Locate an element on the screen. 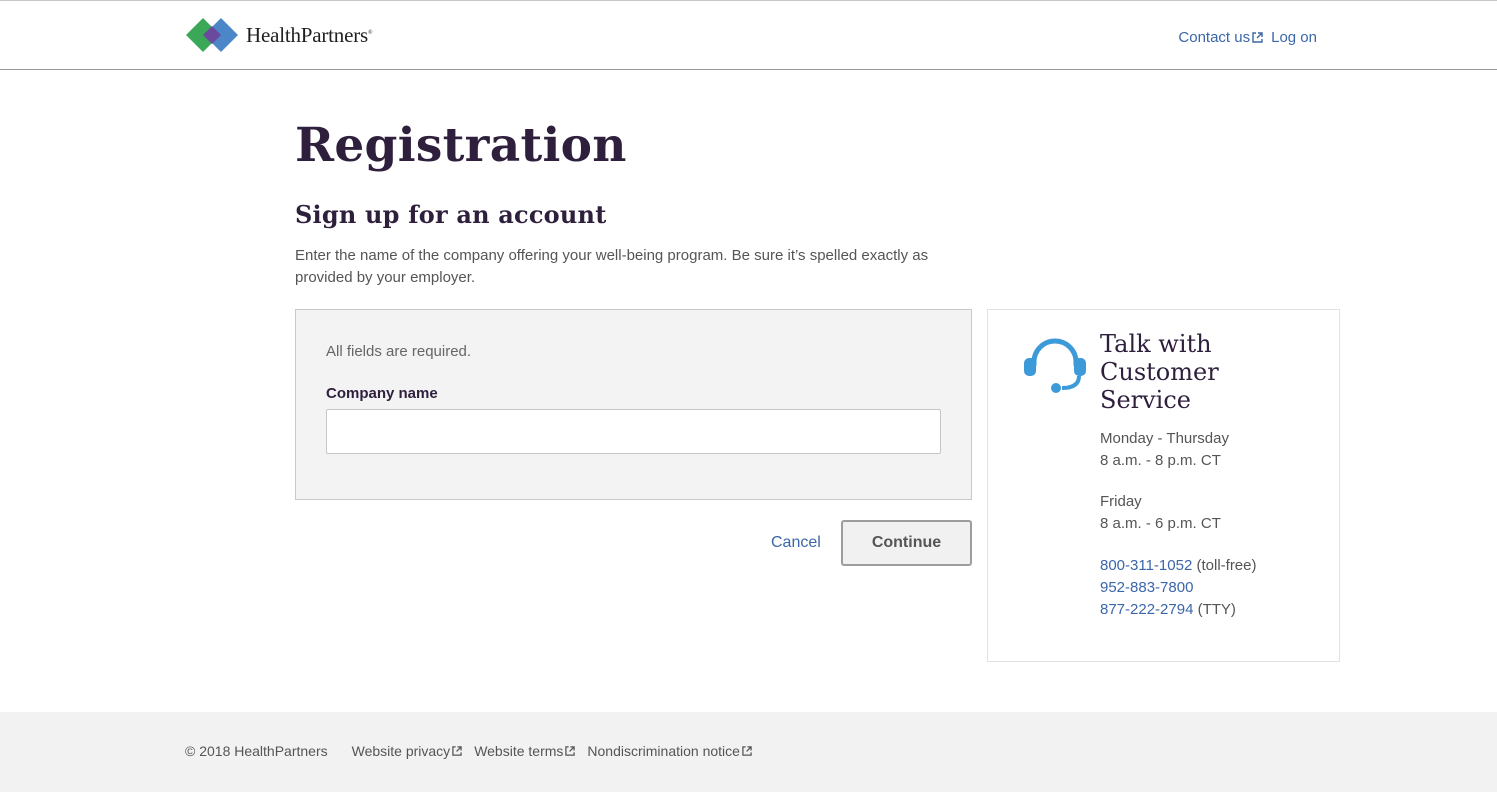 Image resolution: width=1497 pixels, height=792 pixels. nondiscrimination-notice-label: Nondiscrimination notice is located at coordinates (663, 751).